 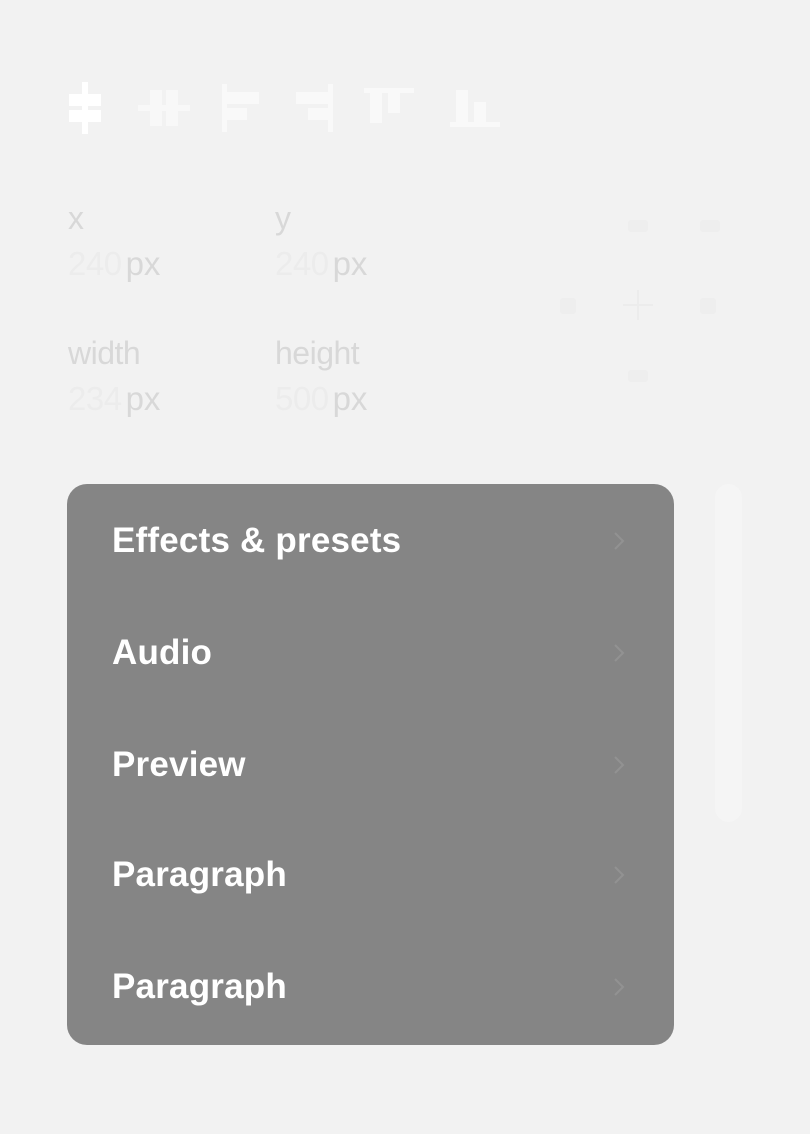 What do you see at coordinates (104, 353) in the screenshot?
I see `width-label: width` at bounding box center [104, 353].